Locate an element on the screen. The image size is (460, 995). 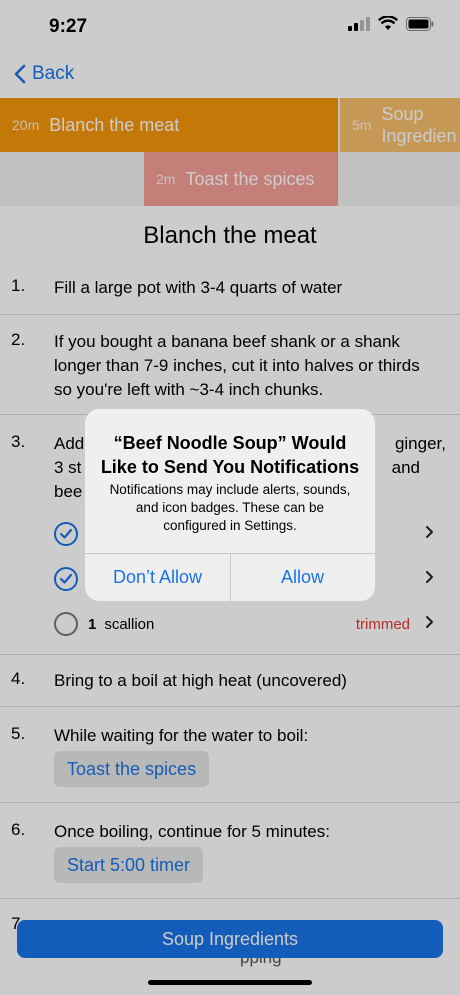
dont-allow-button: Don’t Allow is located at coordinates (157, 577).